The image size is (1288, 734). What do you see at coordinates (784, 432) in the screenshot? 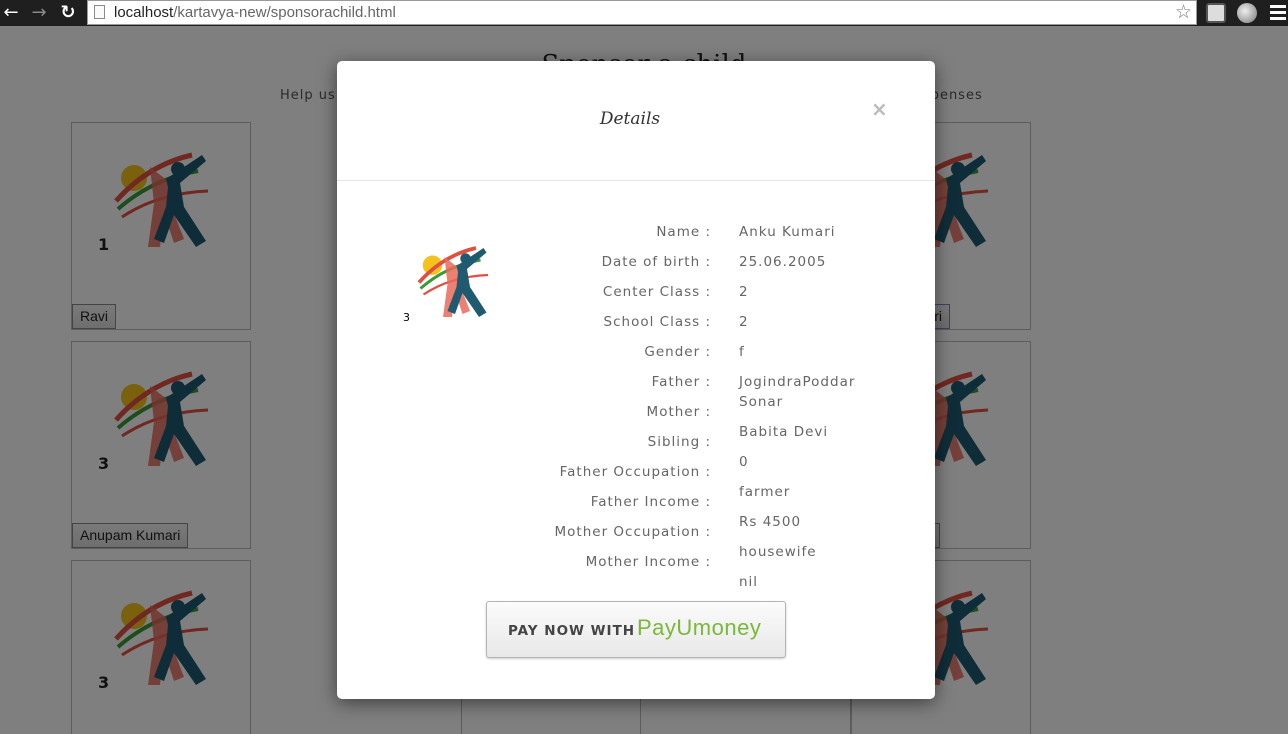
I see `value-mother: Babita Devi` at bounding box center [784, 432].